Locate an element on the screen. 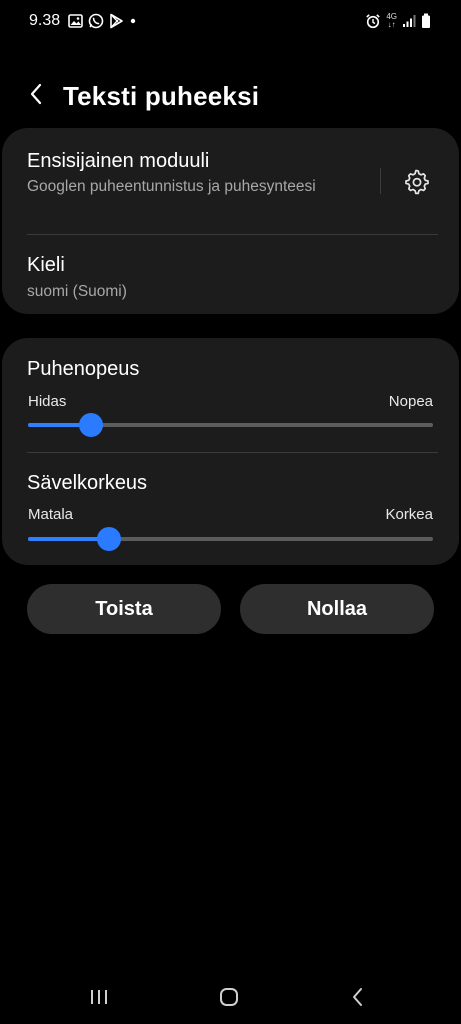 This screenshot has width=461, height=1024. reset-button: Nollaa is located at coordinates (337, 609).